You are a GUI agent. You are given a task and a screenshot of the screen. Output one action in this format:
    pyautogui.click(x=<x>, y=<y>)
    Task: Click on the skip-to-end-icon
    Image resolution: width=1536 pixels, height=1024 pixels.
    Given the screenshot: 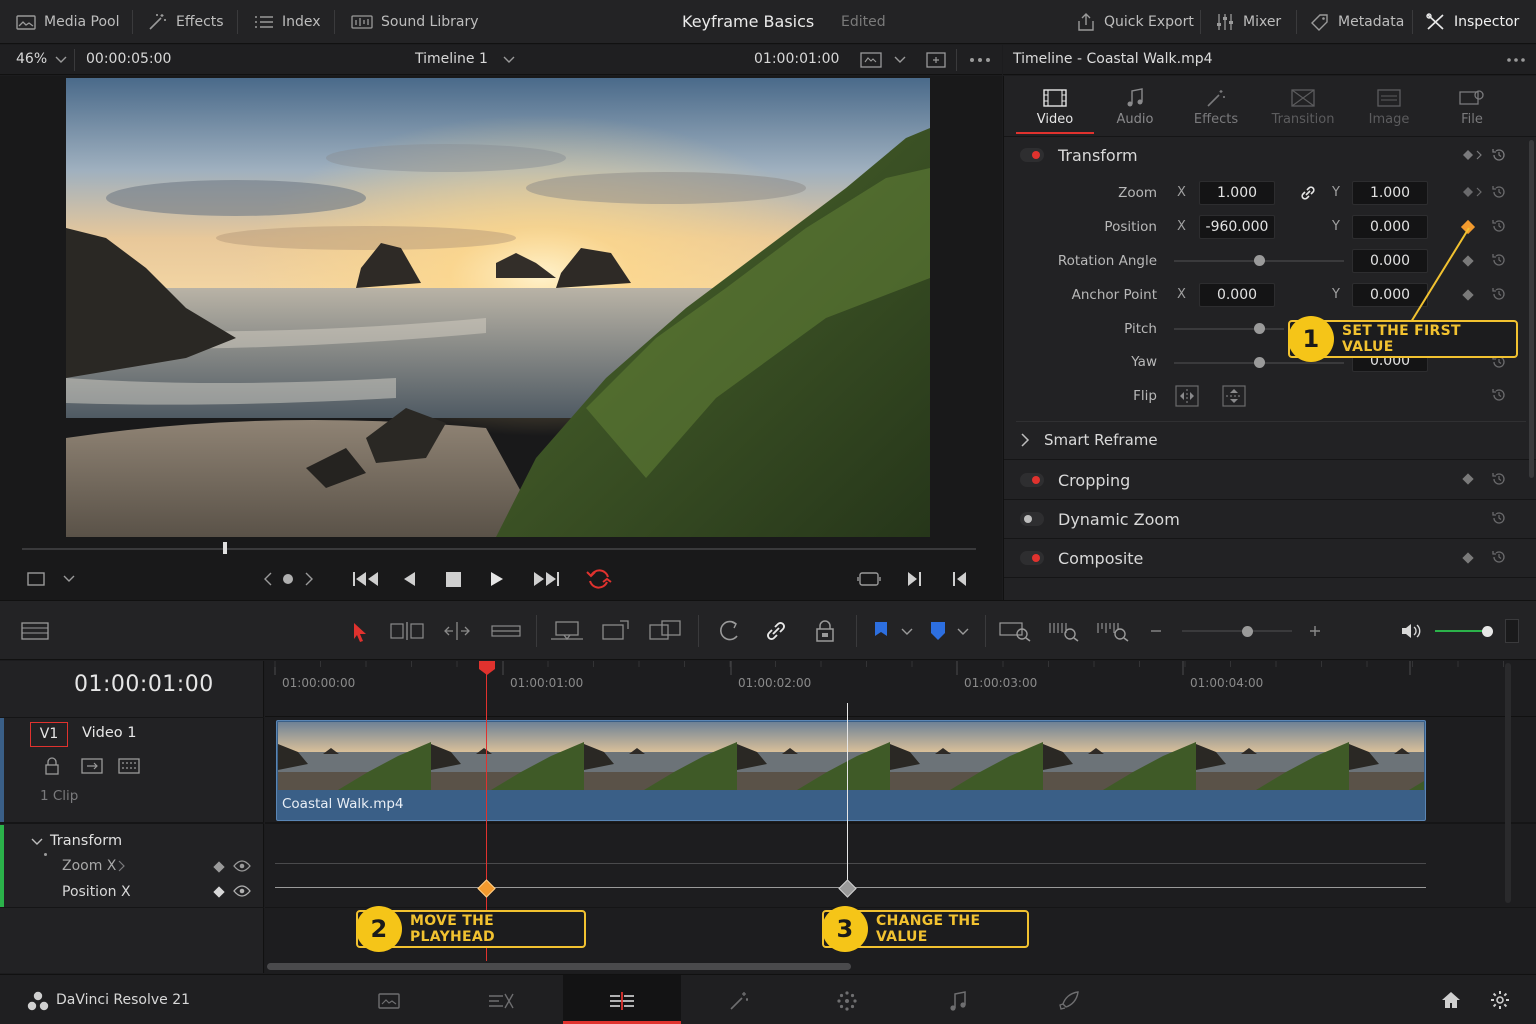 What is the action you would take?
    pyautogui.click(x=546, y=579)
    